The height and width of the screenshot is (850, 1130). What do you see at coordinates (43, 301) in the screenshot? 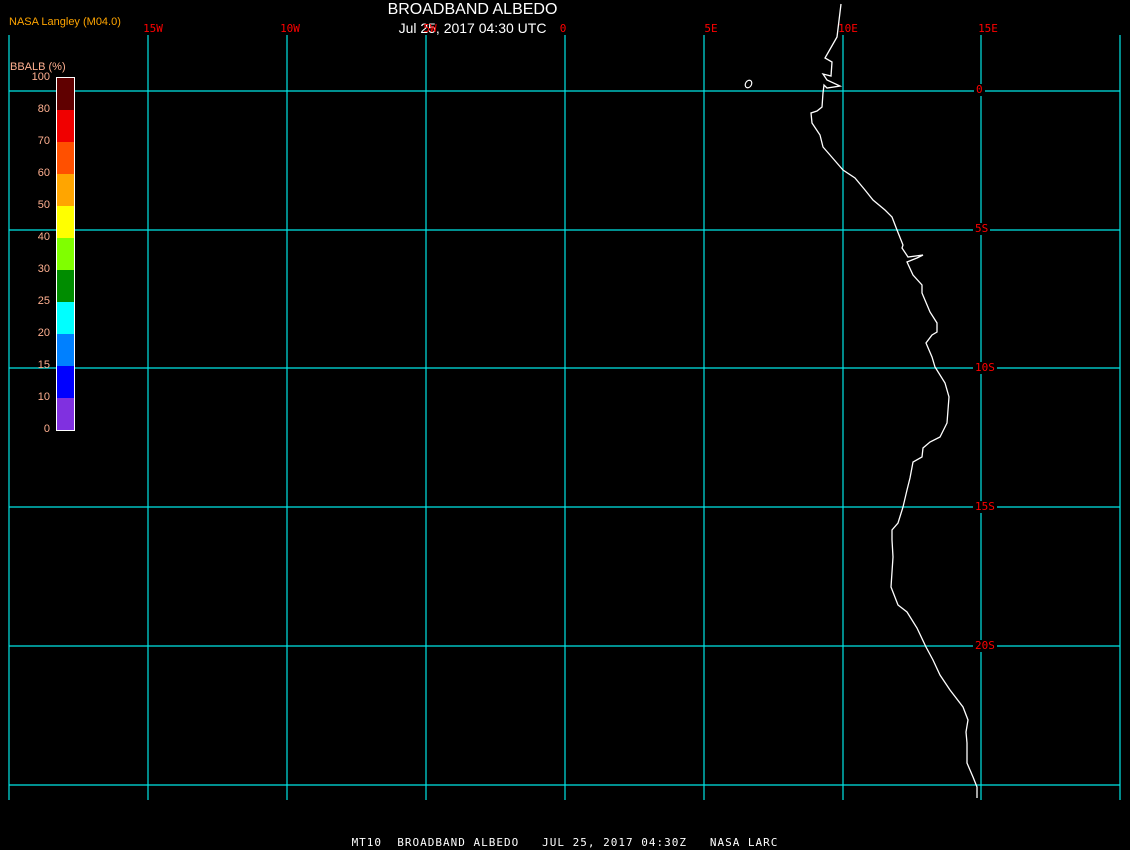
I see `legend-label: 25` at bounding box center [43, 301].